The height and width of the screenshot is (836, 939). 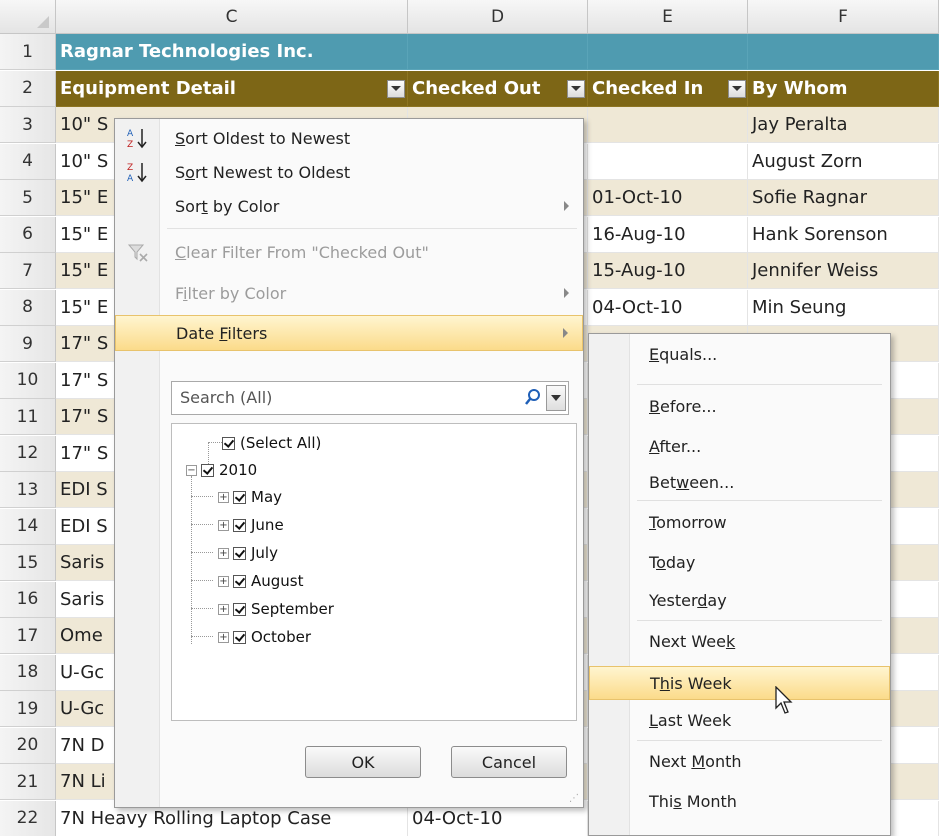 What do you see at coordinates (28, 526) in the screenshot?
I see `row-header: 14` at bounding box center [28, 526].